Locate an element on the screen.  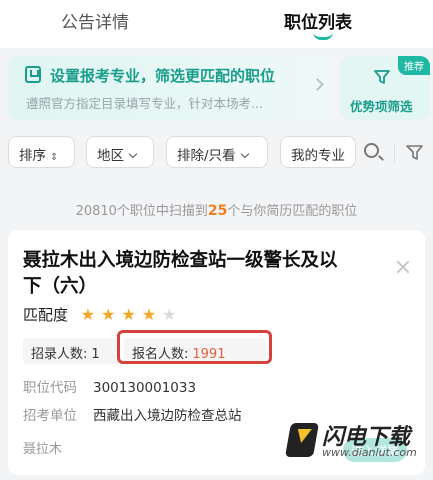
chevron-right-icon is located at coordinates (317, 84).